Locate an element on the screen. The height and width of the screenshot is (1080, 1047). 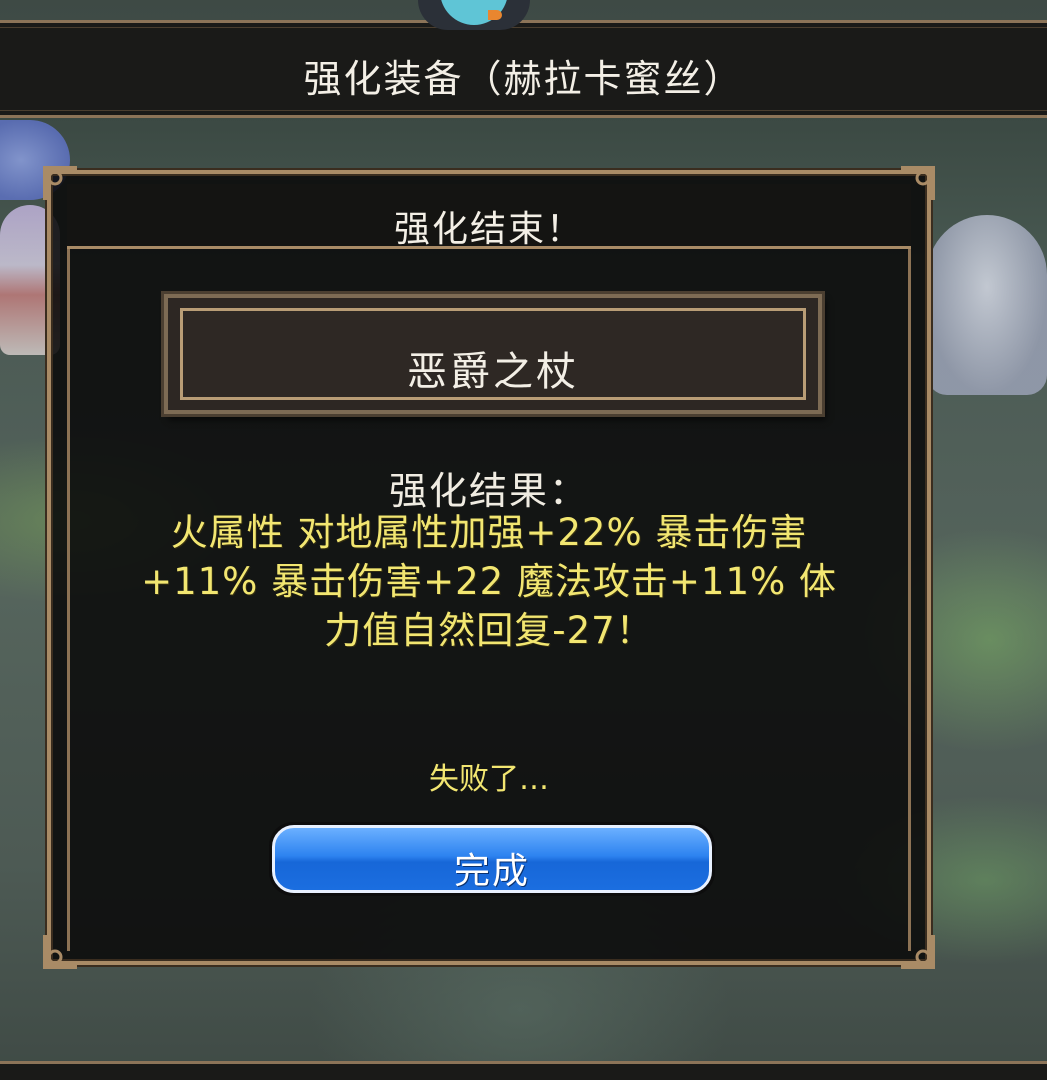
dialog-header: 强化结束！ is located at coordinates (489, 217).